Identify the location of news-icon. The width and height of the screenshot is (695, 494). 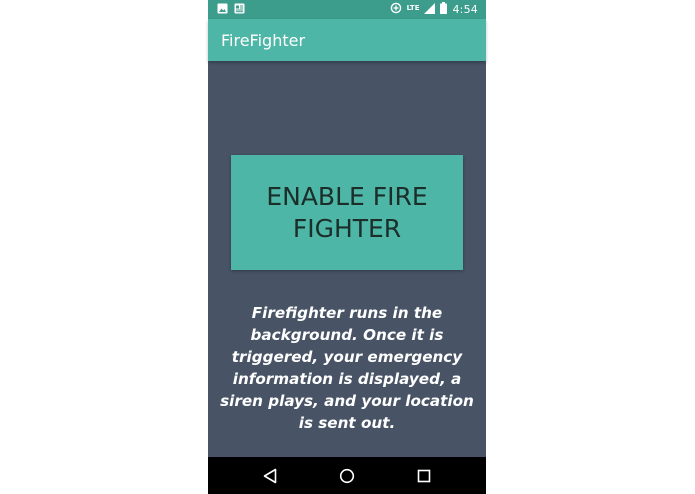
(239, 10).